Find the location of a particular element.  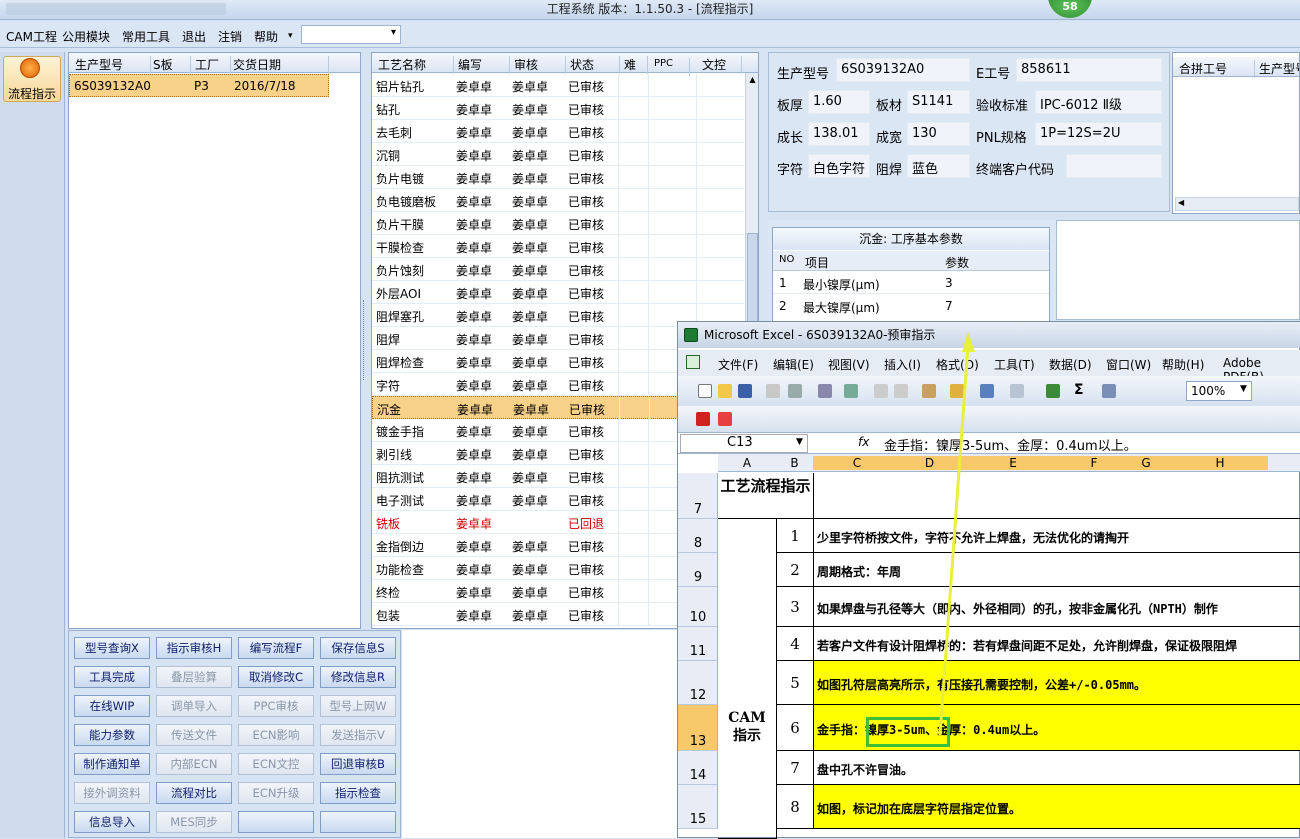

action-button: 发送指示V is located at coordinates (358, 735).